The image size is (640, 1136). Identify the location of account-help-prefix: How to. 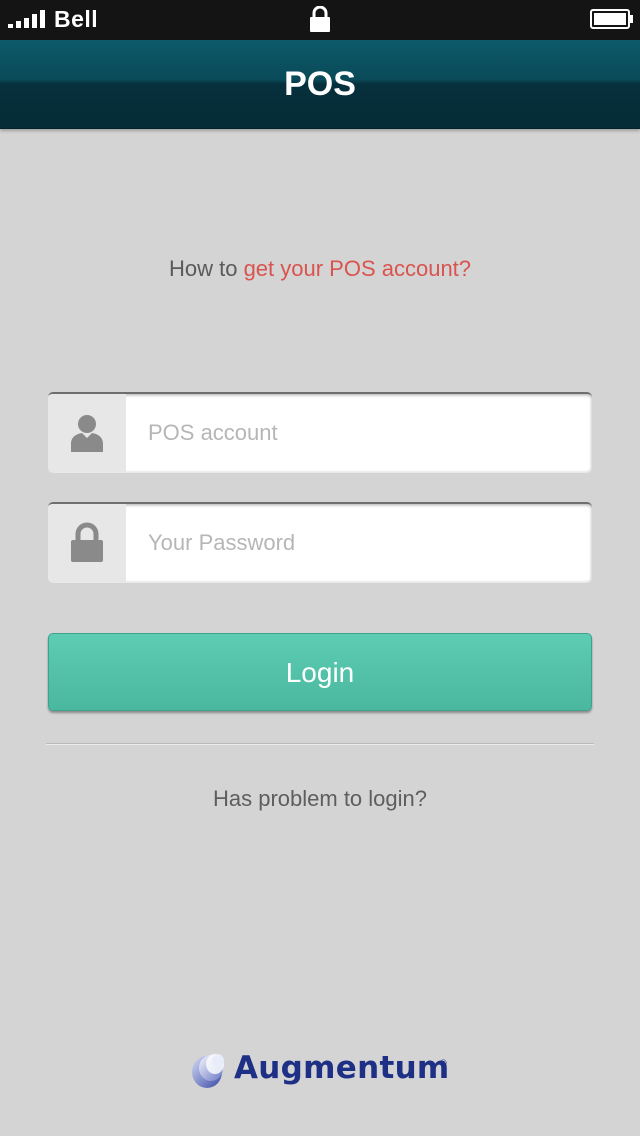
(206, 268).